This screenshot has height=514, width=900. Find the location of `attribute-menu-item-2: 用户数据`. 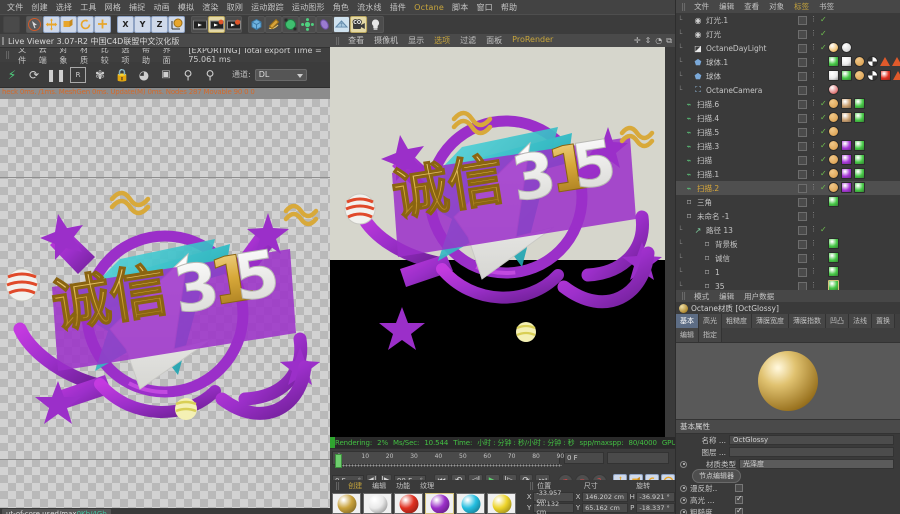

attribute-menu-item-2: 用户数据 is located at coordinates (759, 296).